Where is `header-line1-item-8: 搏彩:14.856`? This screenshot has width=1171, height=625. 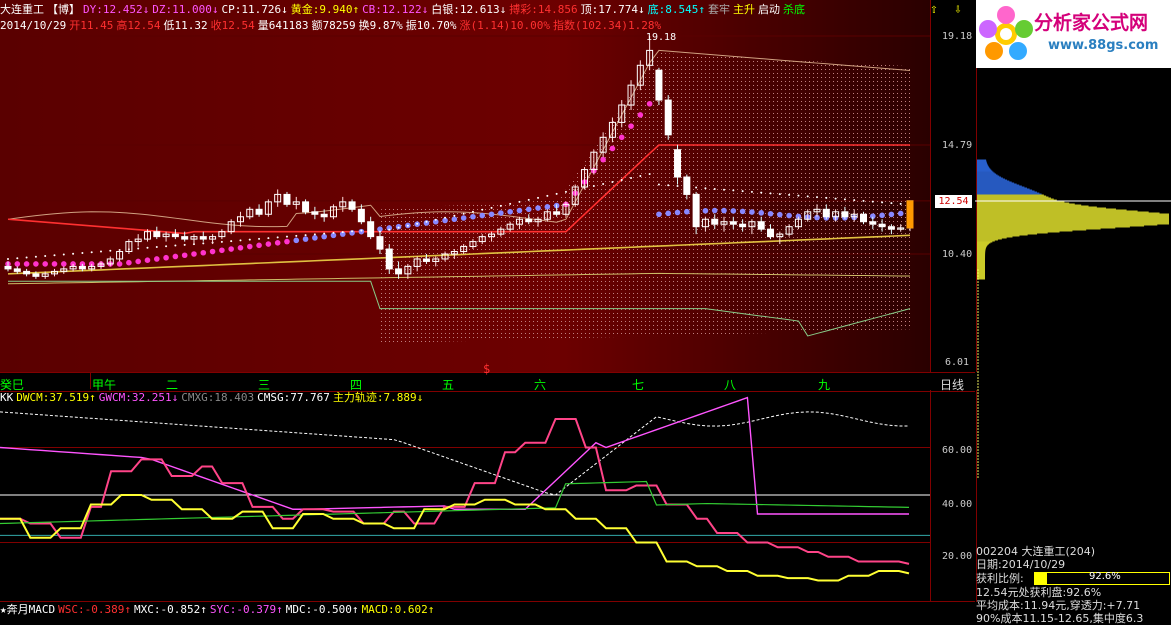 header-line1-item-8: 搏彩:14.856 is located at coordinates (543, 9).